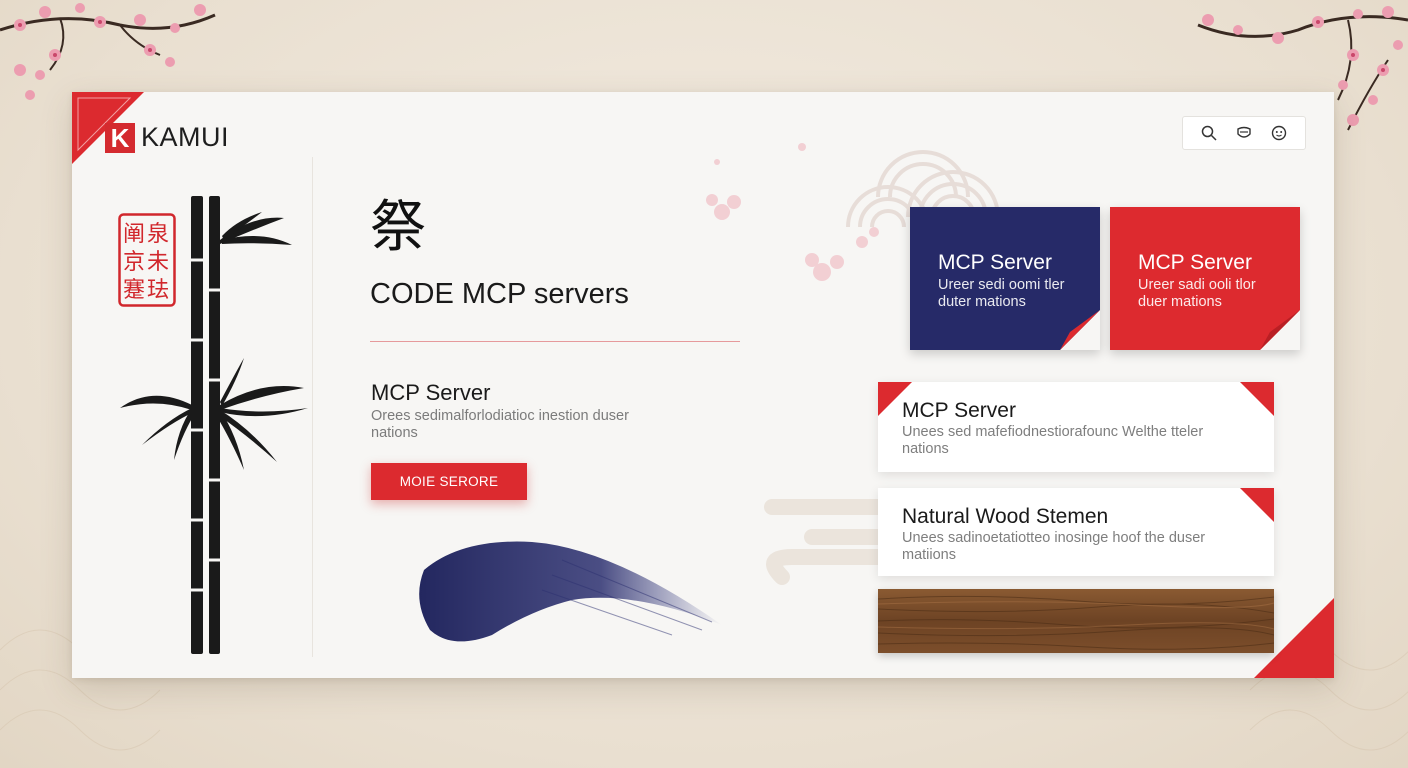 This screenshot has height=768, width=1408. What do you see at coordinates (555, 341) in the screenshot?
I see `hero-divider` at bounding box center [555, 341].